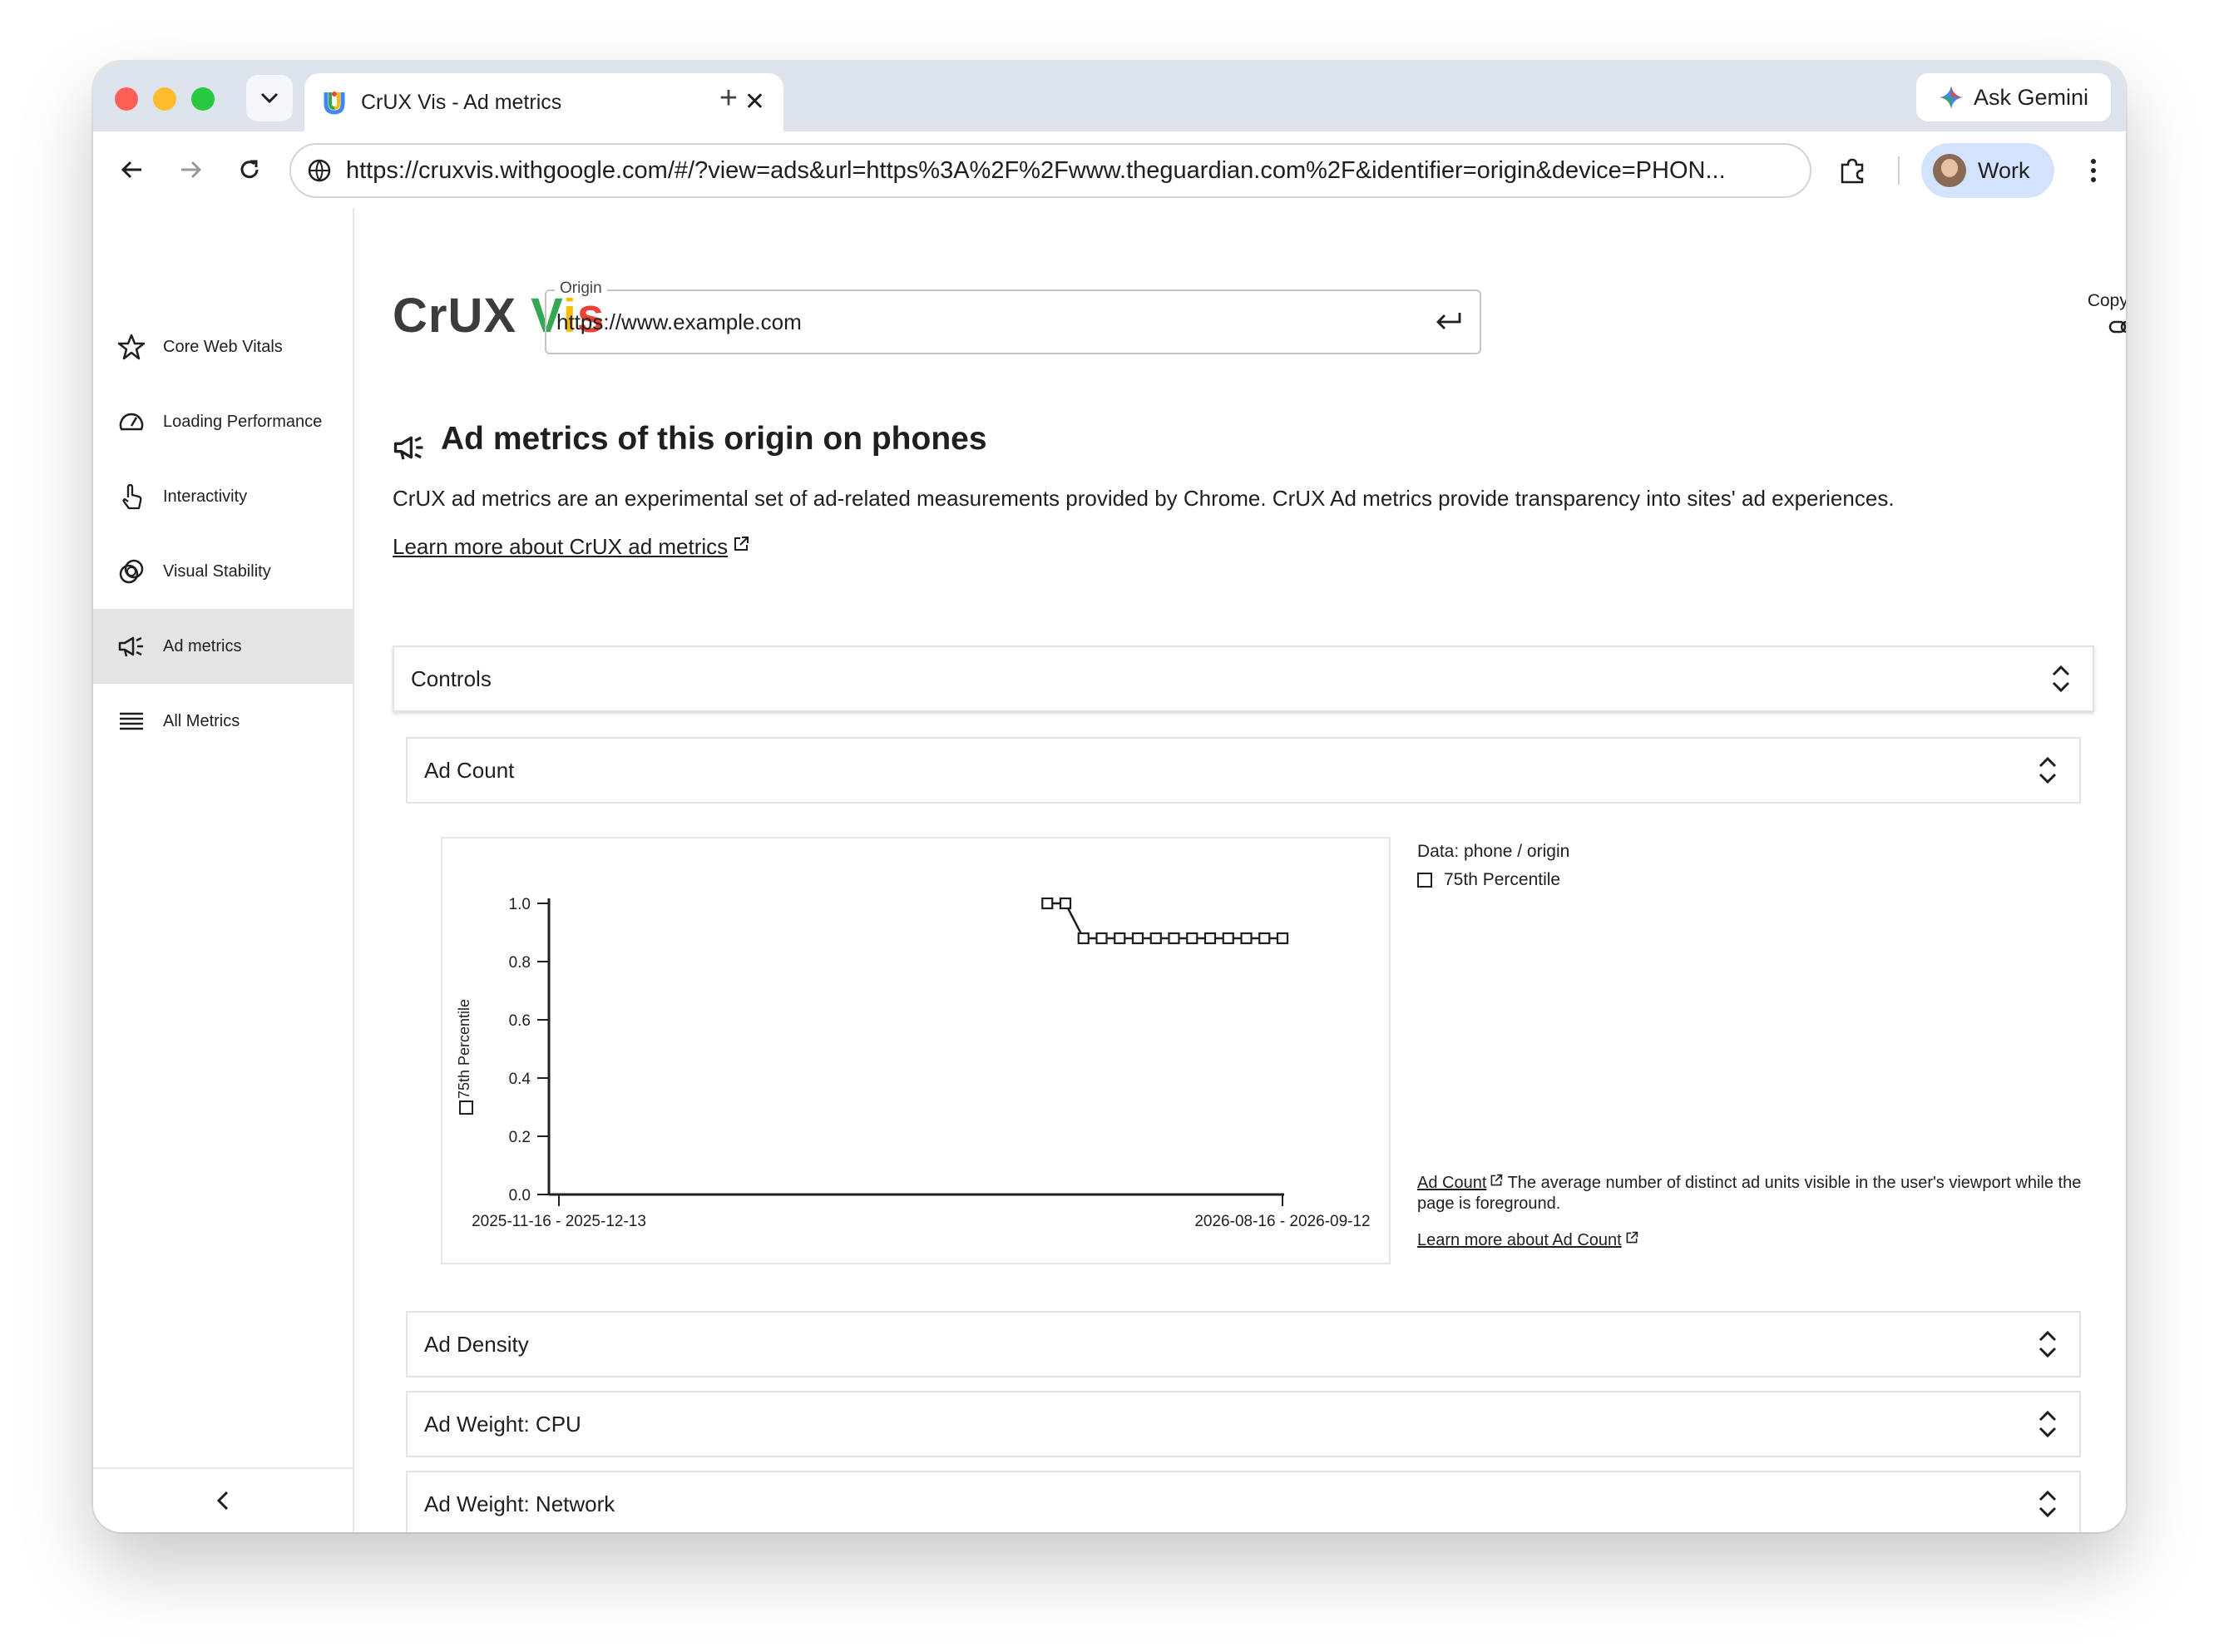 This screenshot has width=2214, height=1652. I want to click on collapse-sidebar-button, so click(223, 1499).